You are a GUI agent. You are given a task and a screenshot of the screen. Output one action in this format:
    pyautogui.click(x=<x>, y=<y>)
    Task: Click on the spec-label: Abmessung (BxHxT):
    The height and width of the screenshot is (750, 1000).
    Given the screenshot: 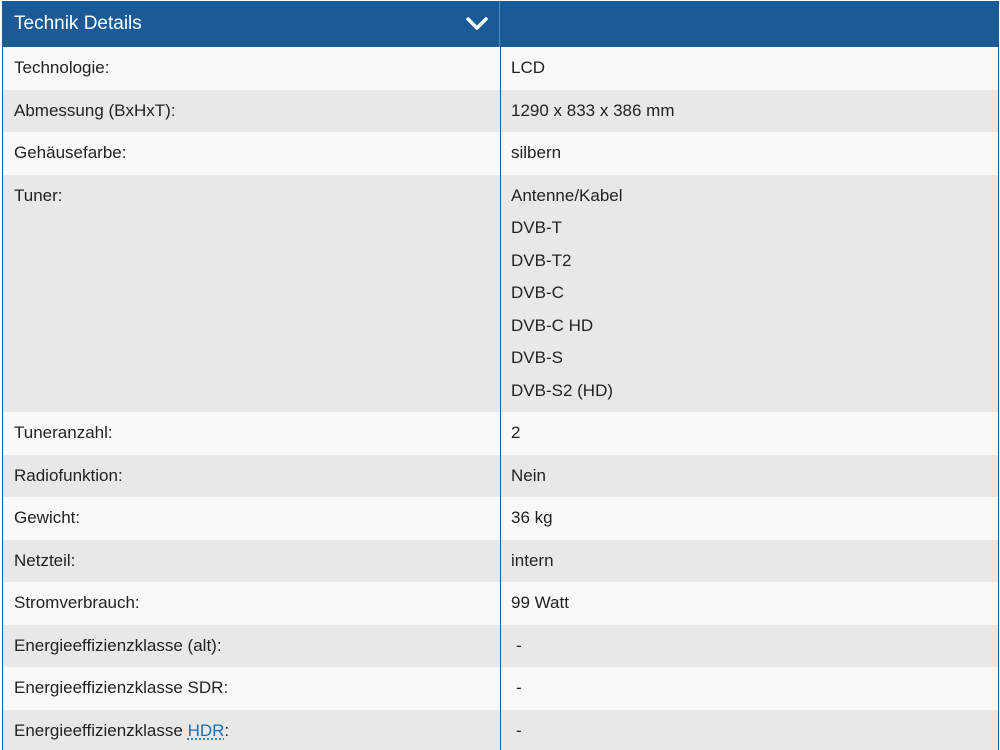 What is the action you would take?
    pyautogui.click(x=95, y=110)
    